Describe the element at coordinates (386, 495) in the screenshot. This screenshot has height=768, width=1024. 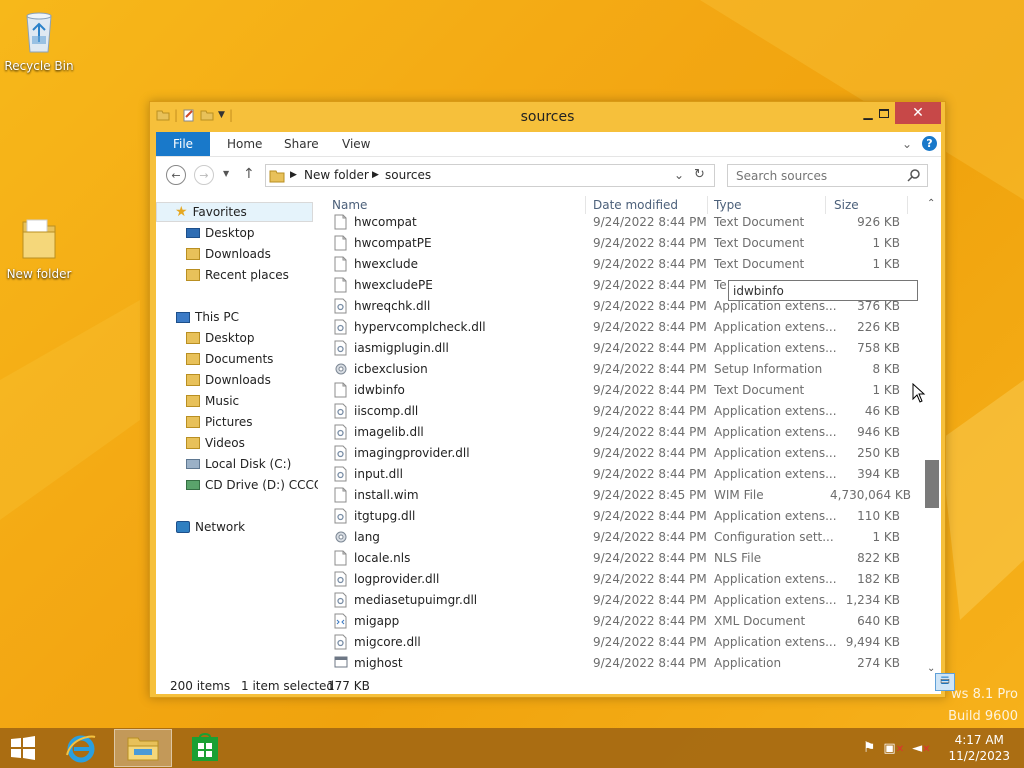
I see `file-name: install.wim` at that location.